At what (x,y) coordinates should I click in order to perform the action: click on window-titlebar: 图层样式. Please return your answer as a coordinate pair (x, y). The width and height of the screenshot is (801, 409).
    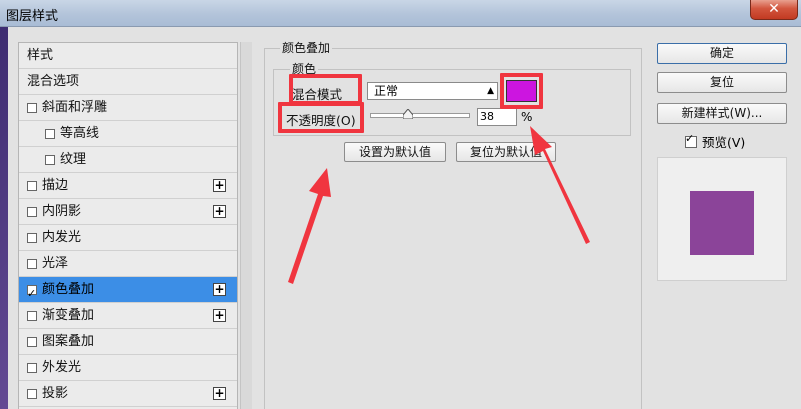
    Looking at the image, I should click on (400, 13).